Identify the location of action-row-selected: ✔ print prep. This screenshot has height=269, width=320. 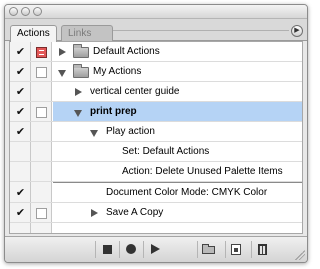
(156, 112).